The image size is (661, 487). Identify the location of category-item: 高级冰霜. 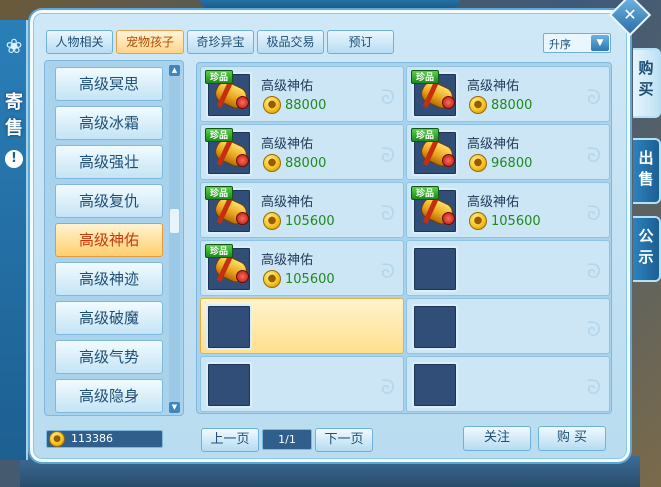
(109, 123).